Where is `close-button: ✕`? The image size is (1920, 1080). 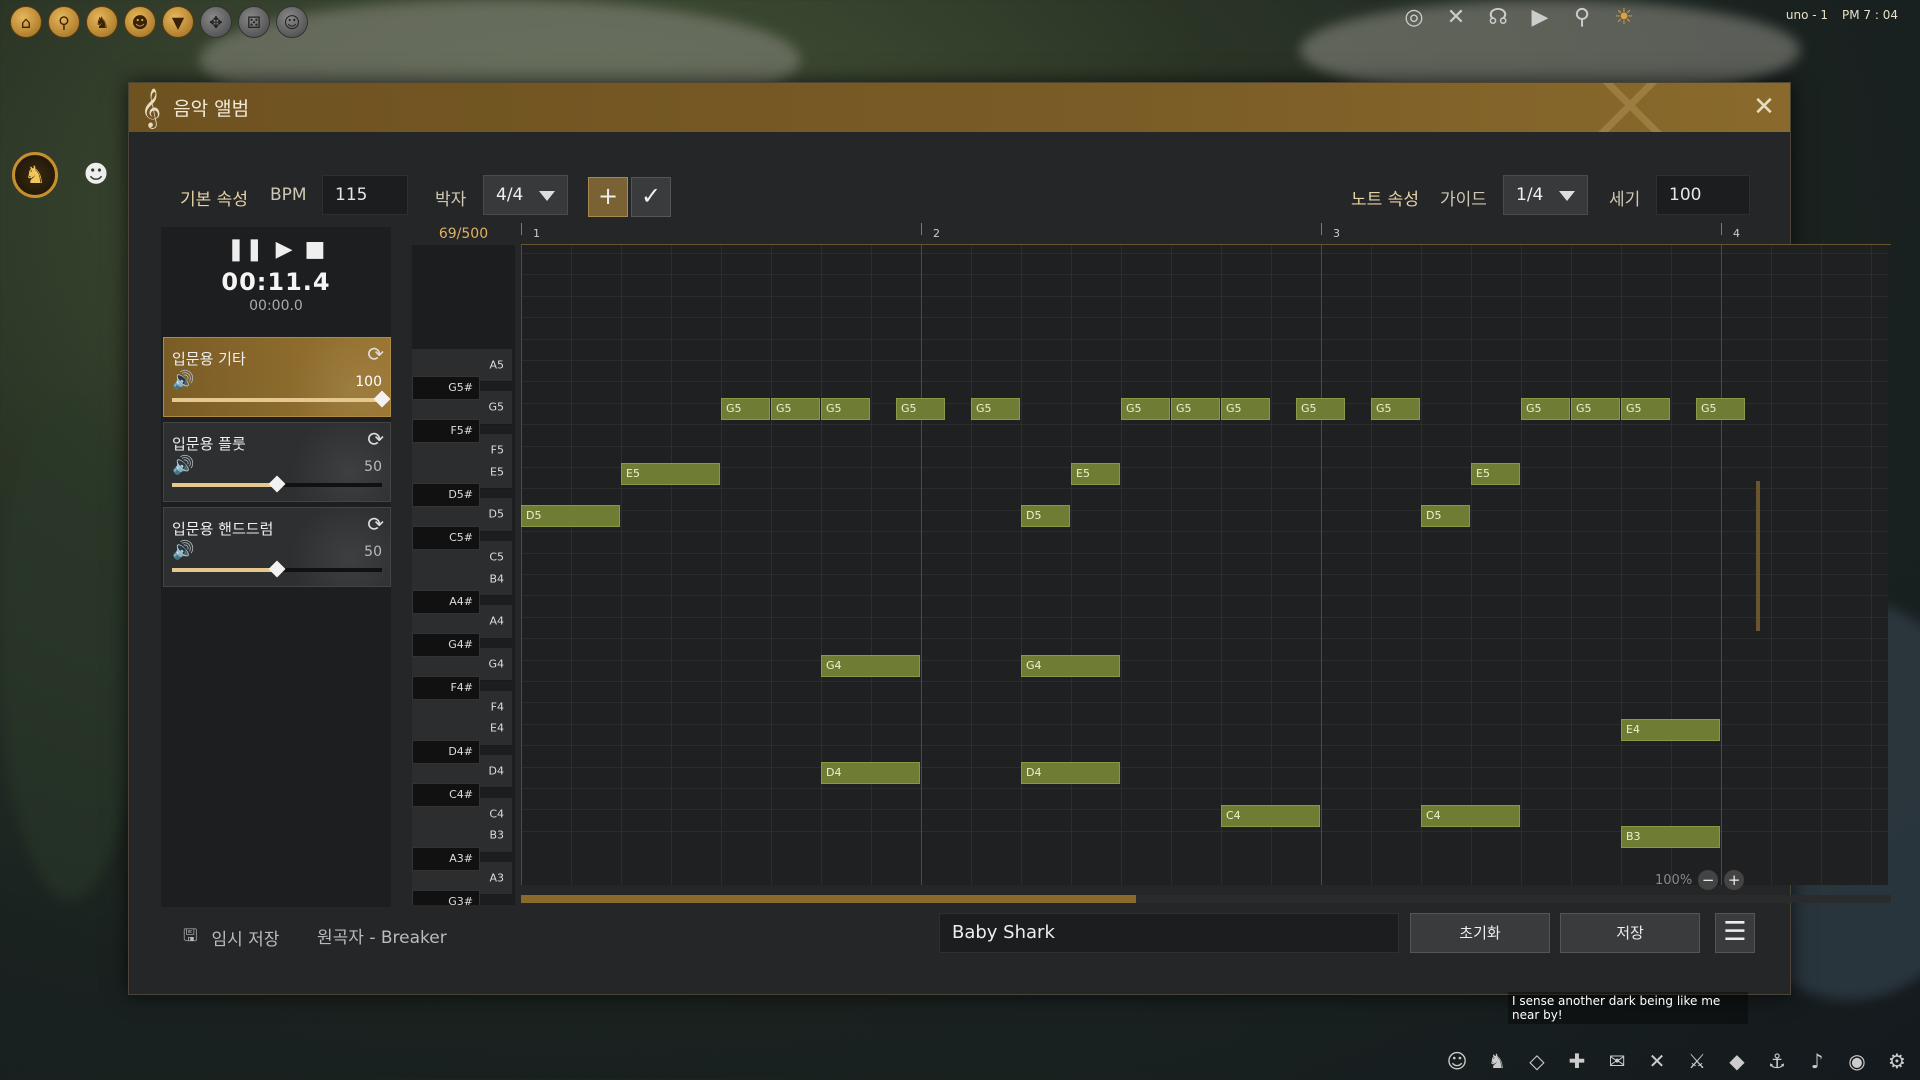
close-button: ✕ is located at coordinates (1764, 107).